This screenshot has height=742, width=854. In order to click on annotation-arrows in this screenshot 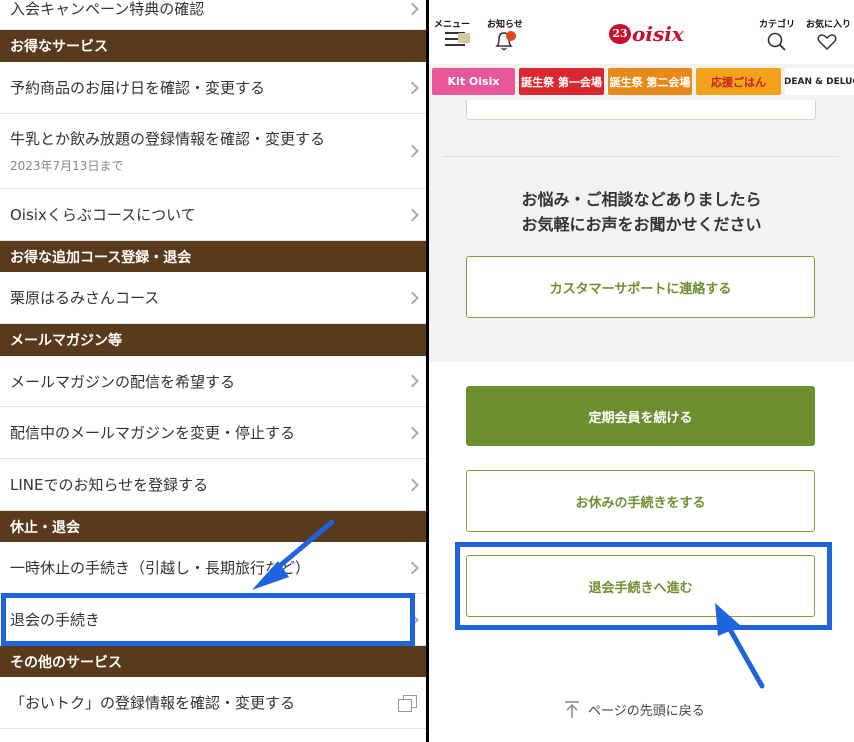, I will do `click(508, 604)`.